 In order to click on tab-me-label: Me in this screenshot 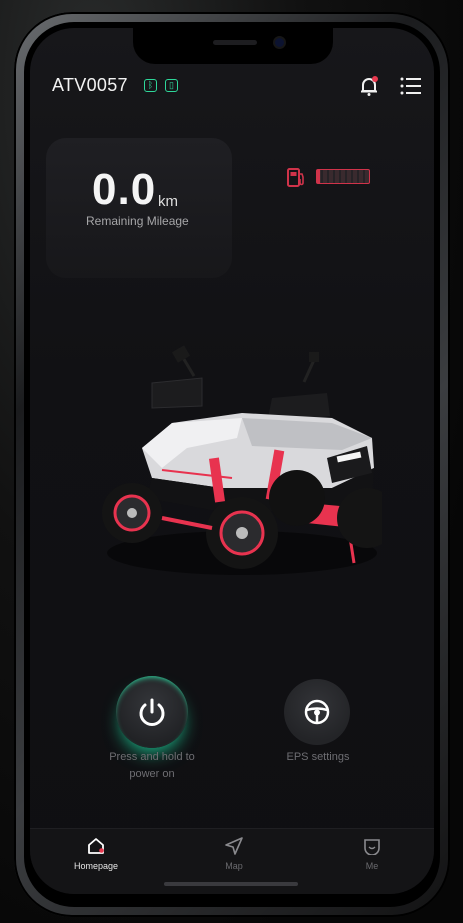, I will do `click(372, 866)`.